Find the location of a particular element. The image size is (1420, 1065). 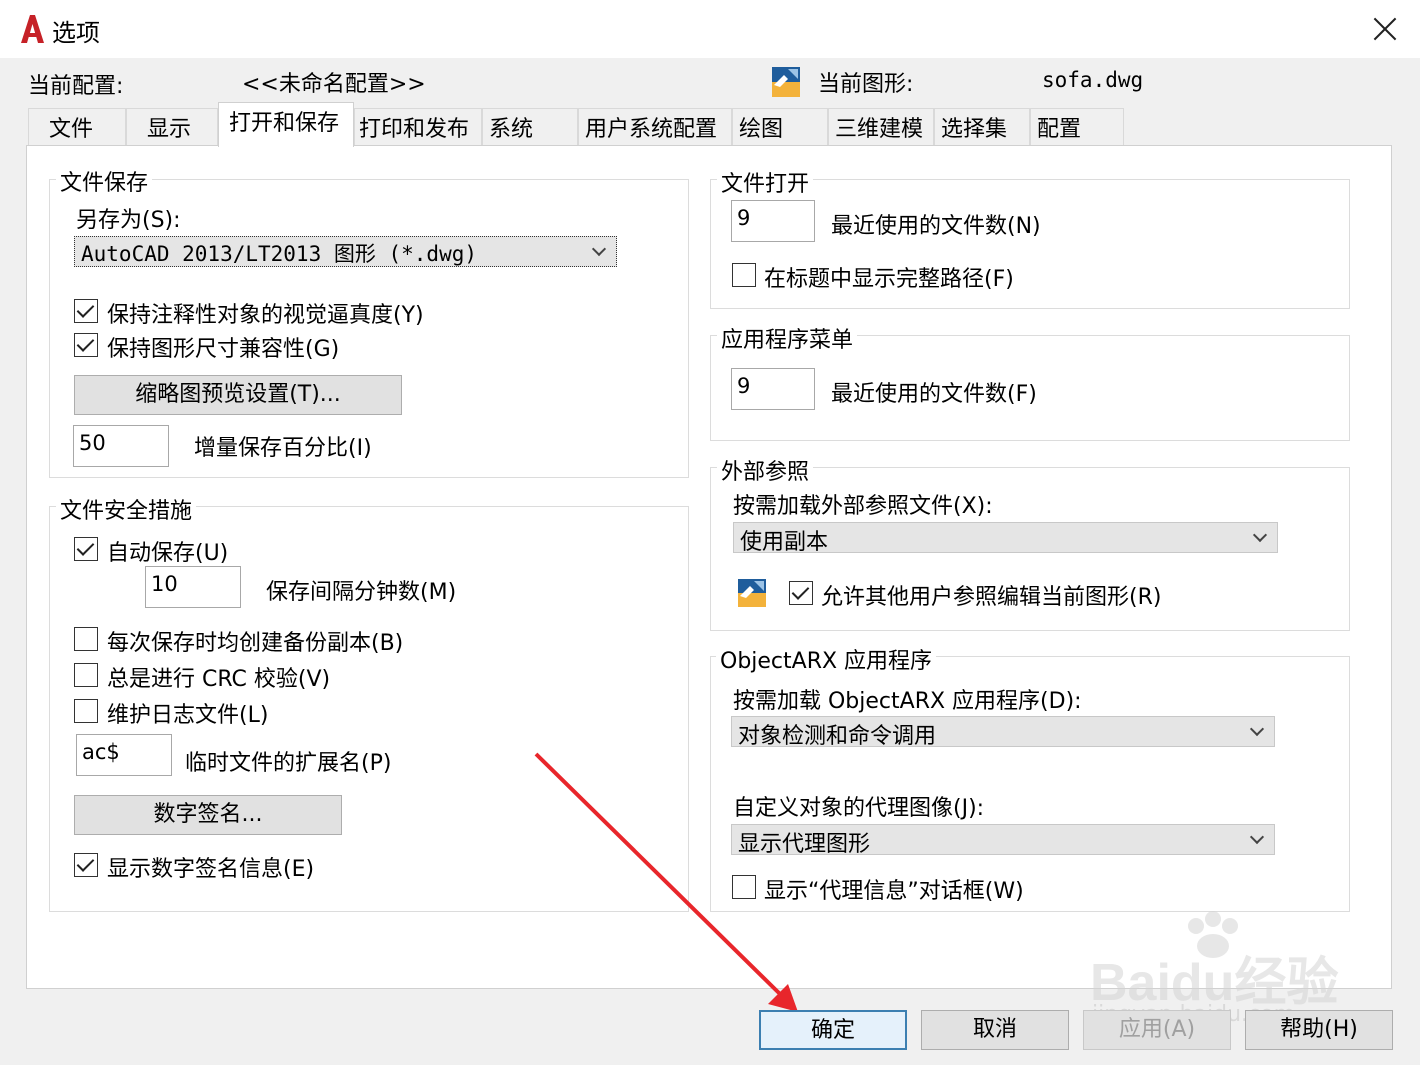

tab-profiles: 配置 is located at coordinates (1077, 127).